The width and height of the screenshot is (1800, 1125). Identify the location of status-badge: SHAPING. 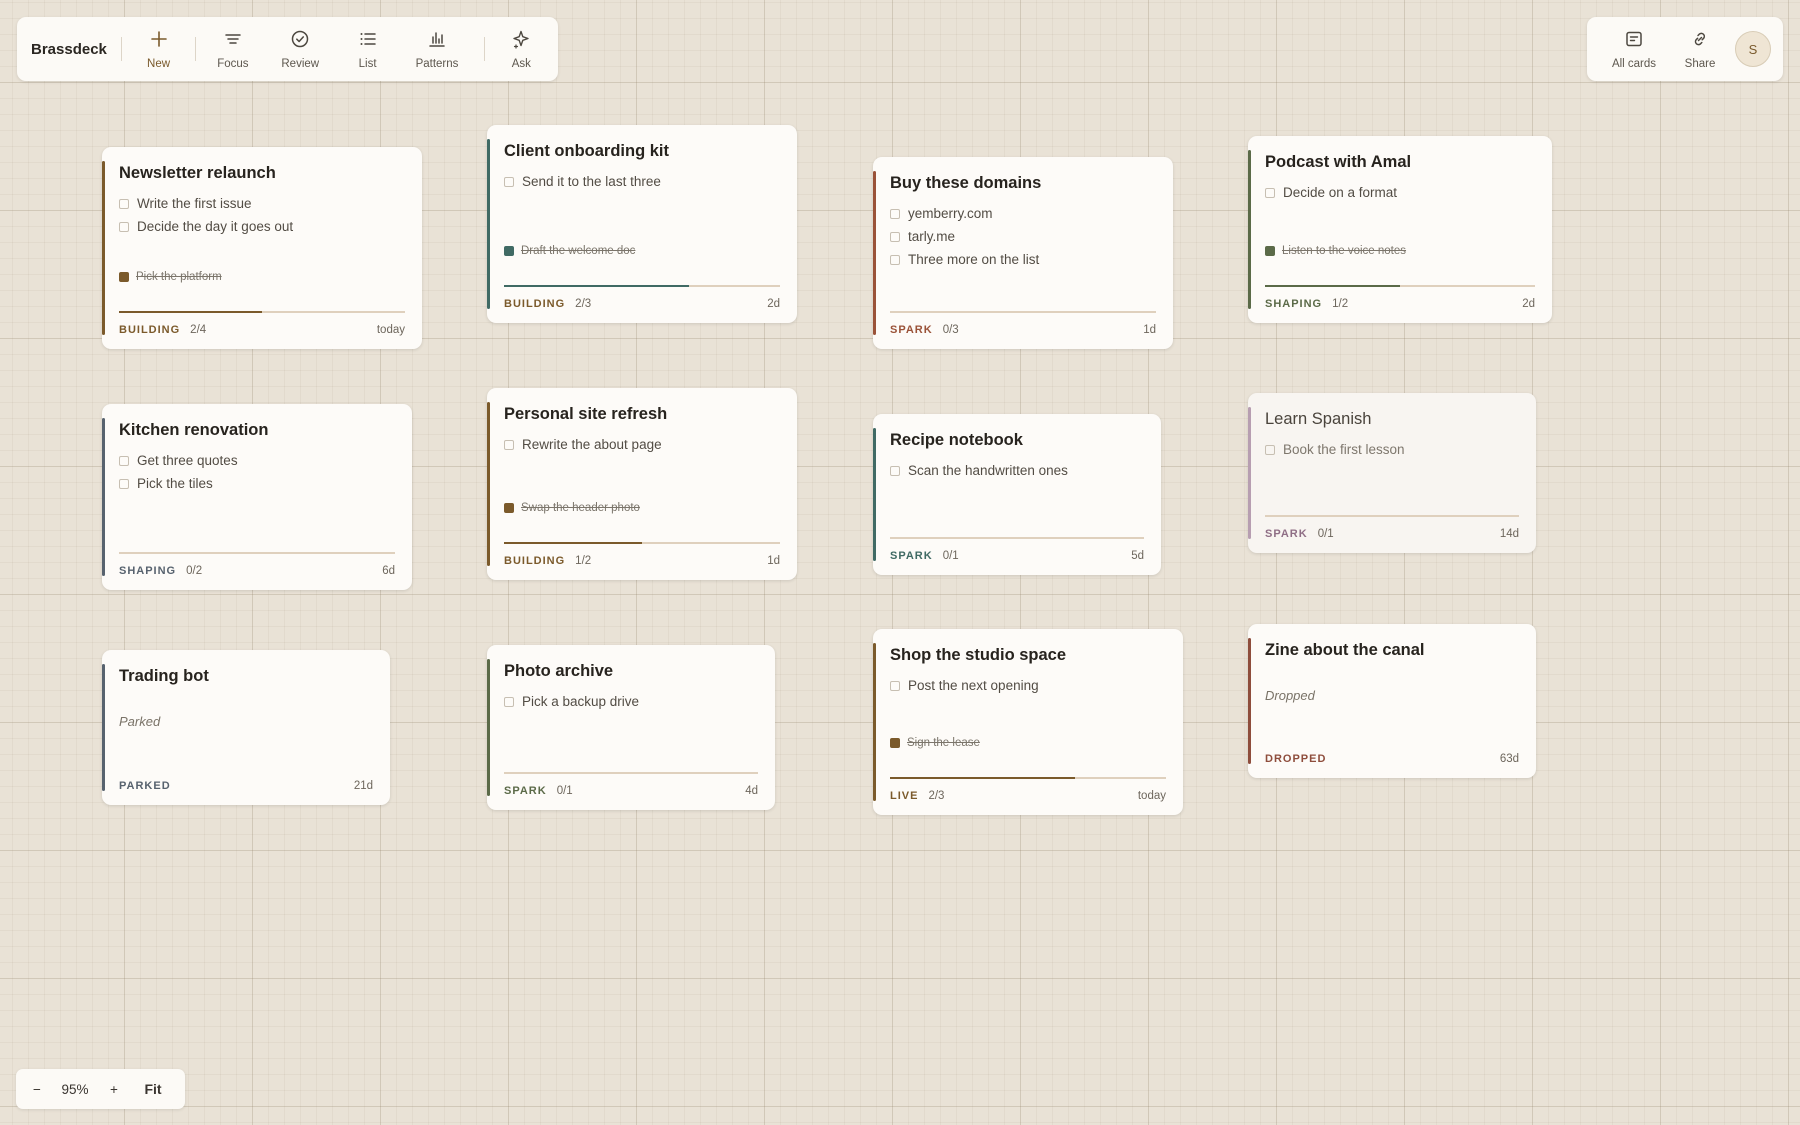
(148, 571).